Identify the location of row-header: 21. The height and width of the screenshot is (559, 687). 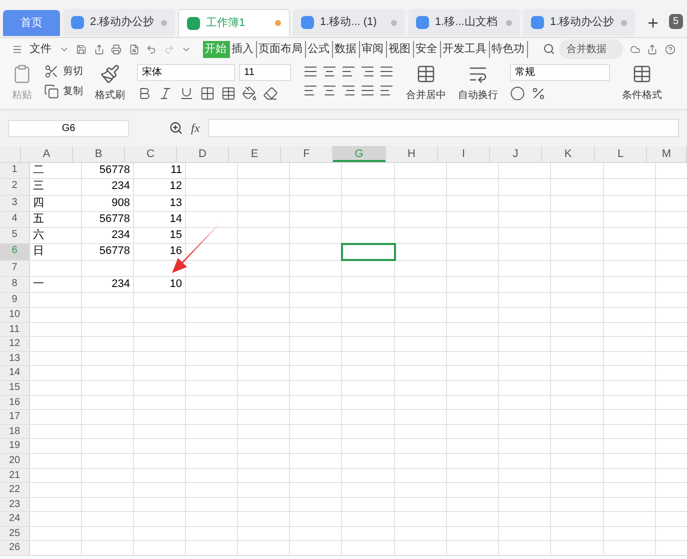
(15, 475).